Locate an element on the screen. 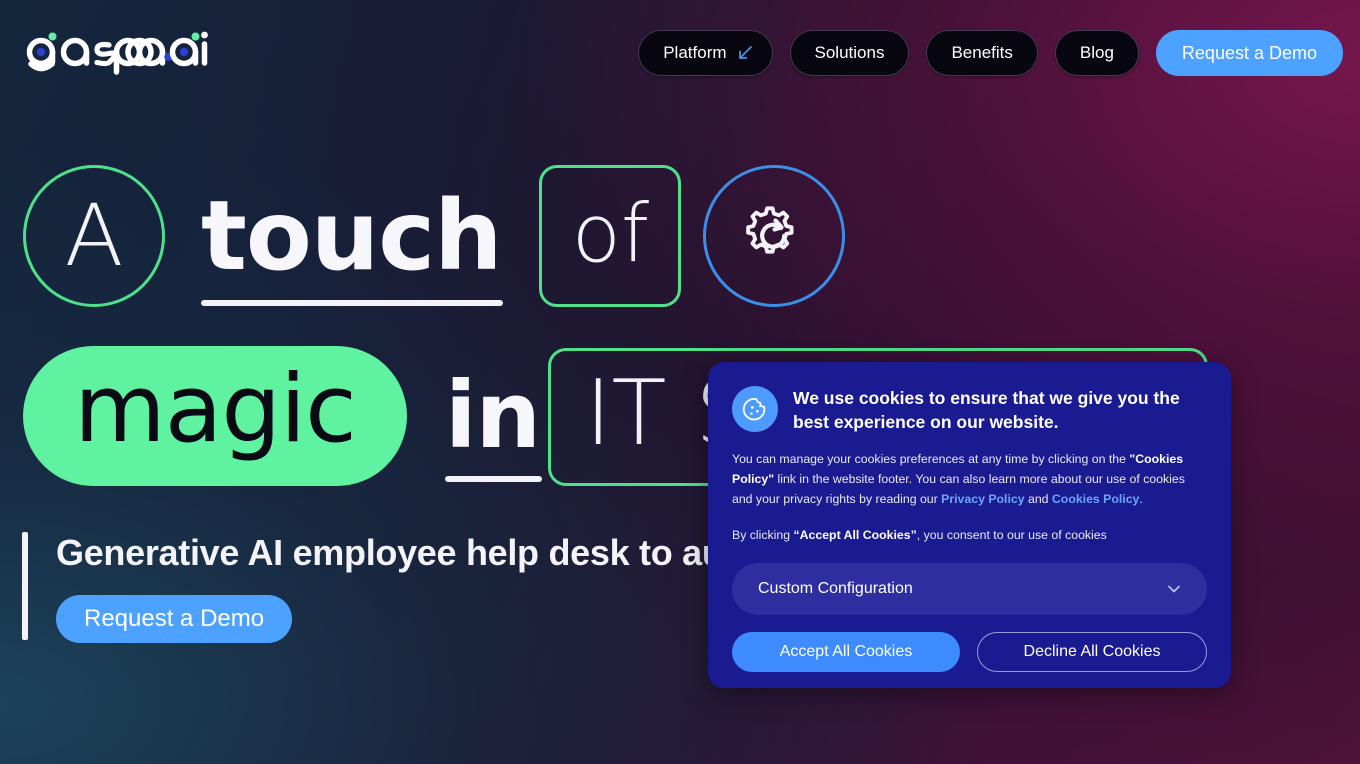 This screenshot has height=764, width=1360. cookies-policy-link: Cookies Policy is located at coordinates (1095, 499).